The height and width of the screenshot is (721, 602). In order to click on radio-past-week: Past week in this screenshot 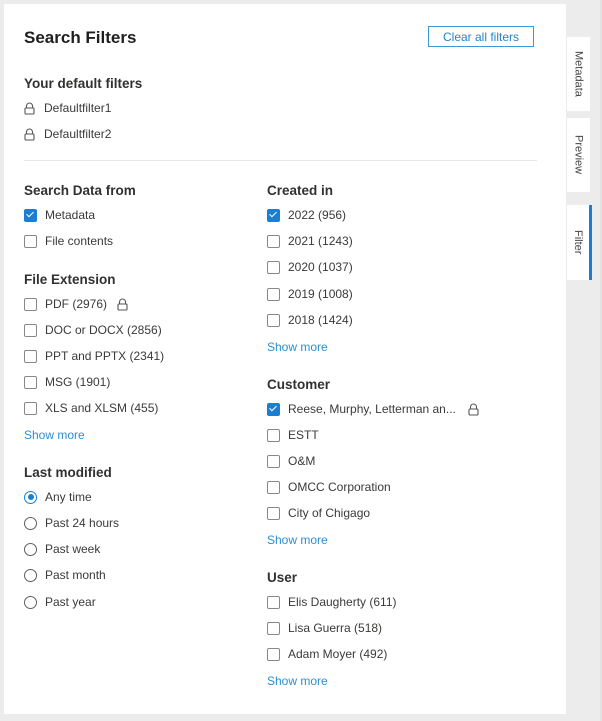, I will do `click(62, 549)`.